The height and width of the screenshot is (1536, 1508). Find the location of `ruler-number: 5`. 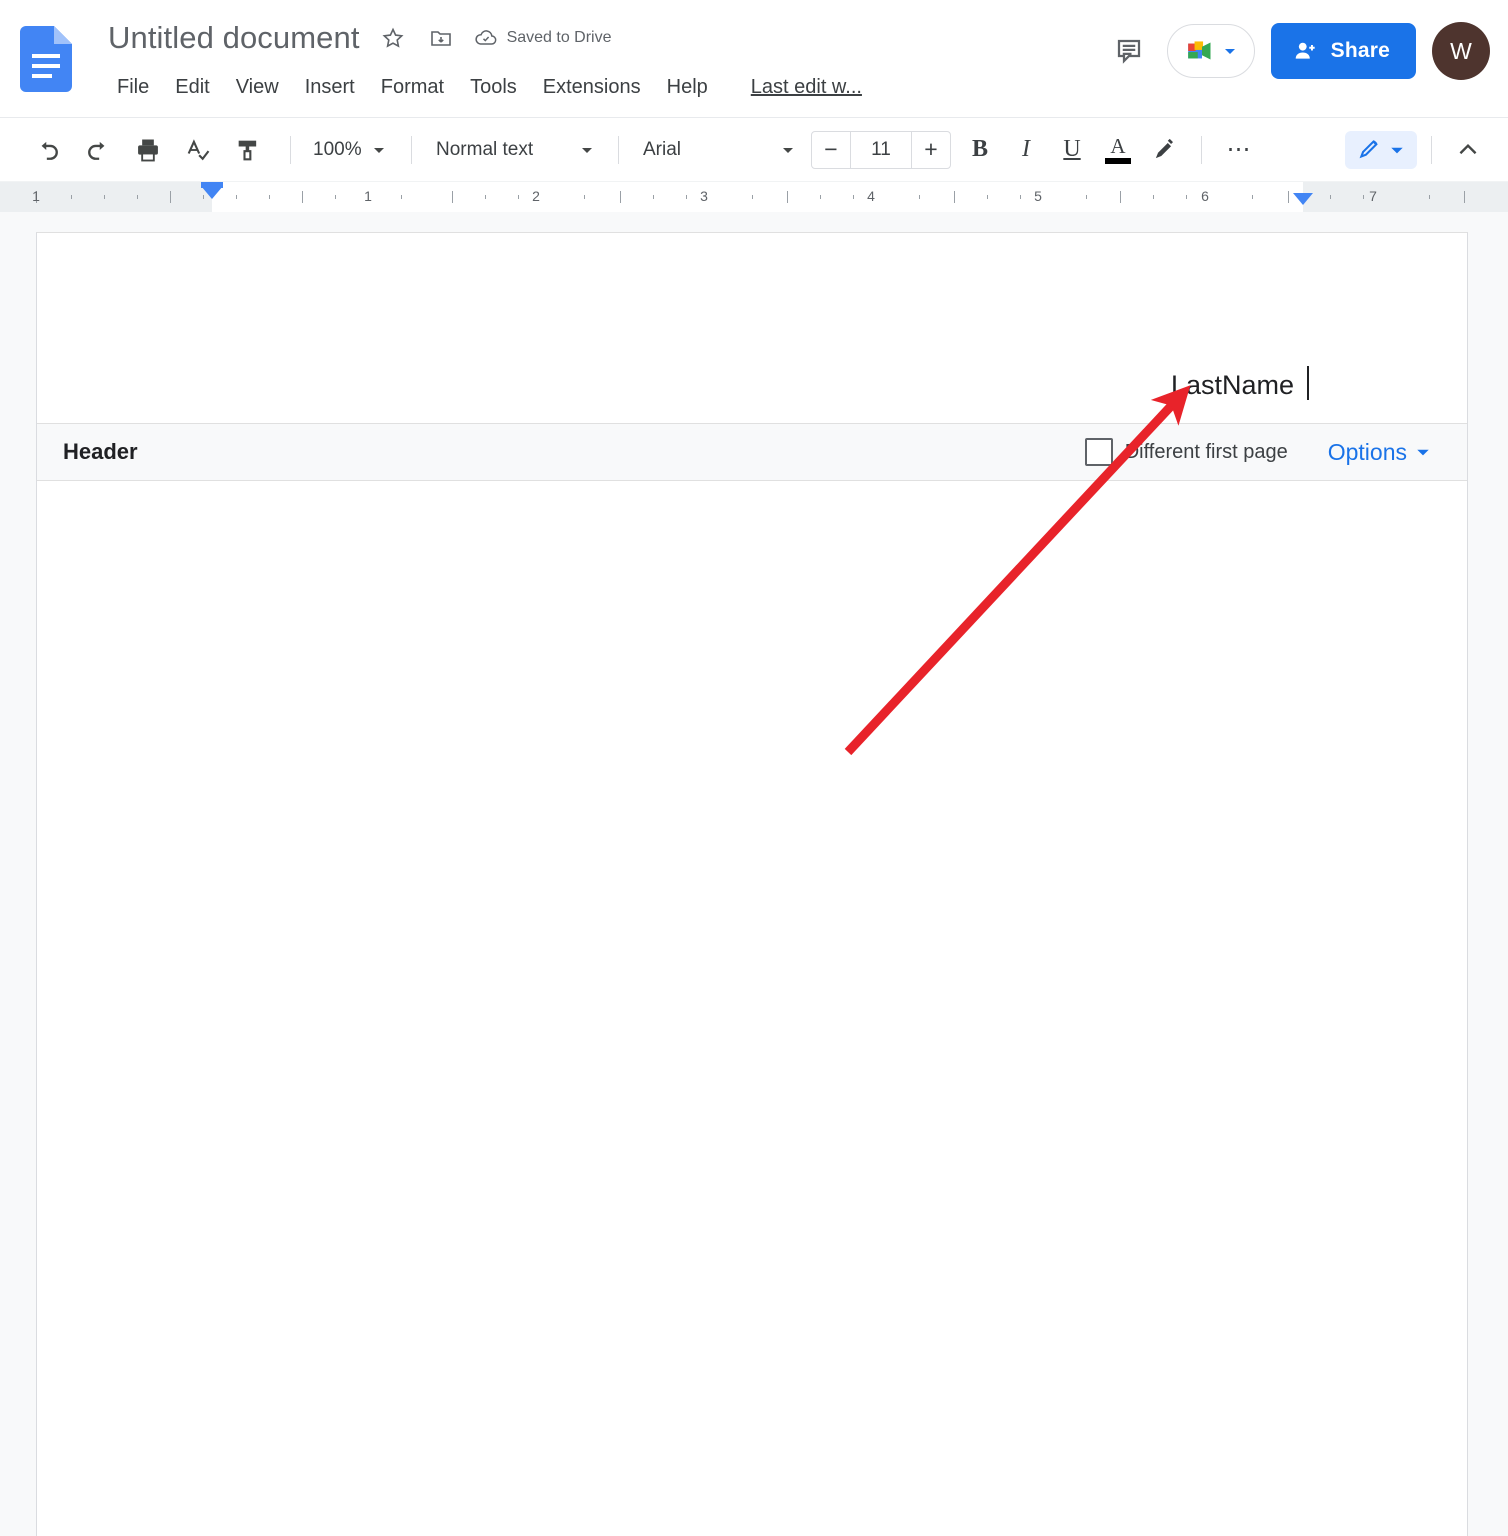

ruler-number: 5 is located at coordinates (1038, 196).